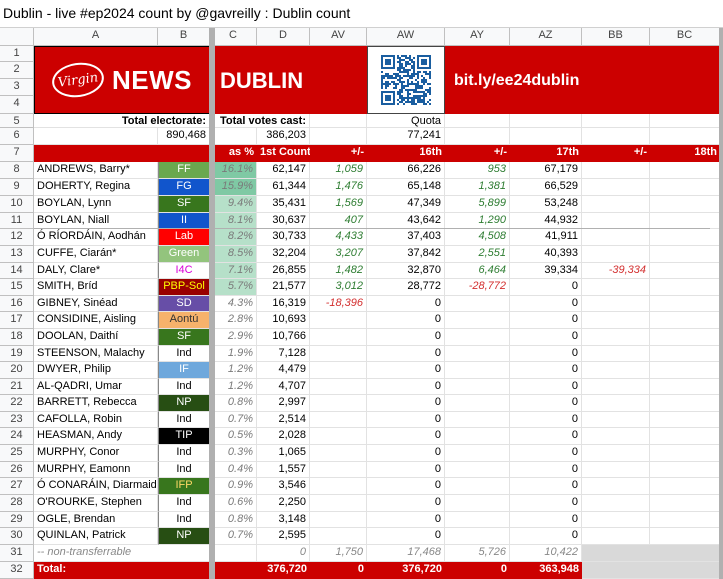 The height and width of the screenshot is (579, 723). What do you see at coordinates (283, 271) in the screenshot?
I see `first-count: 26,855` at bounding box center [283, 271].